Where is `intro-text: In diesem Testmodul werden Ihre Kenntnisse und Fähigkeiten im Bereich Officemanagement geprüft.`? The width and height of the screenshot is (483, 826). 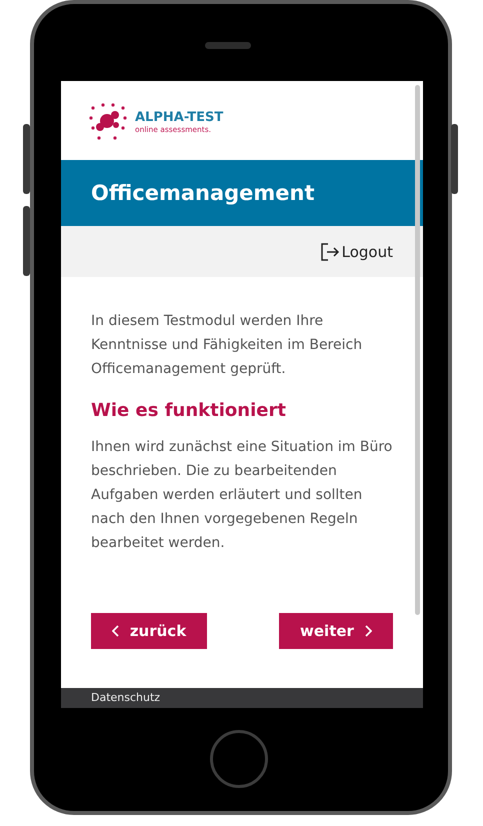
intro-text: In diesem Testmodul werden Ihre Kenntnisse und Fähigkeiten im Bereich Officemanagement geprüft. is located at coordinates (227, 345).